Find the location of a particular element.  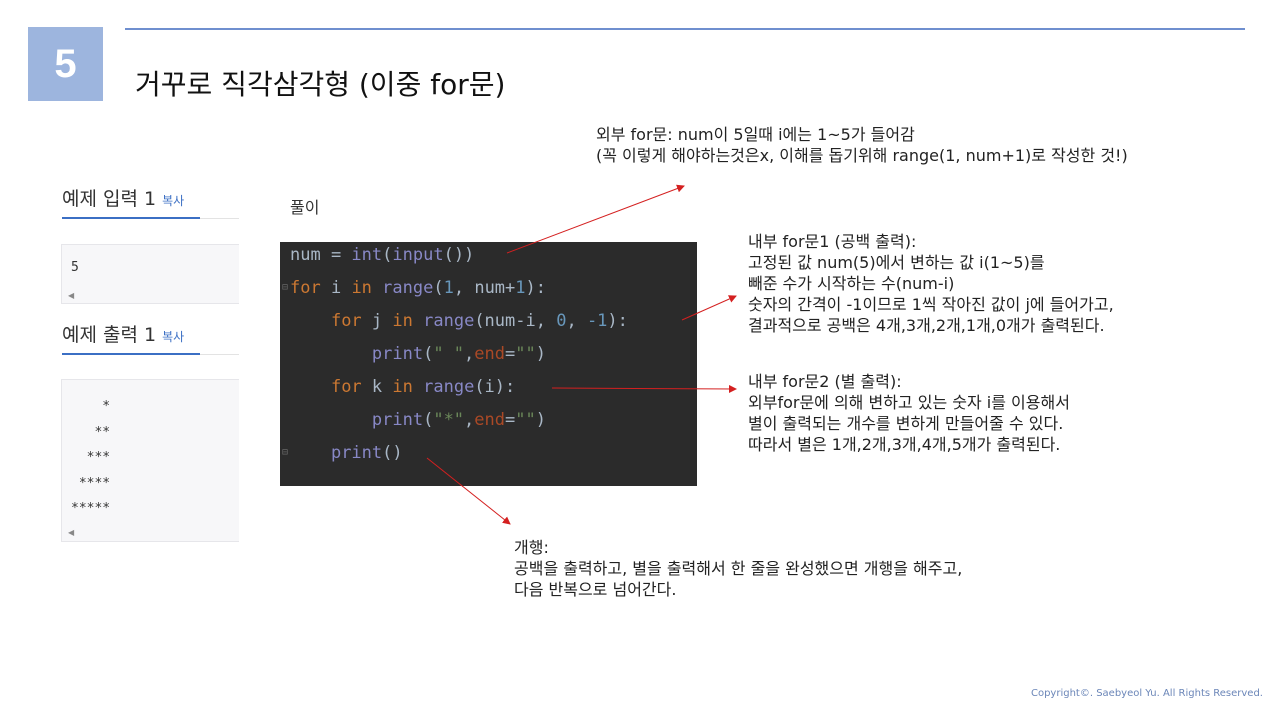

arrow-outer-loop is located at coordinates (595, 219).